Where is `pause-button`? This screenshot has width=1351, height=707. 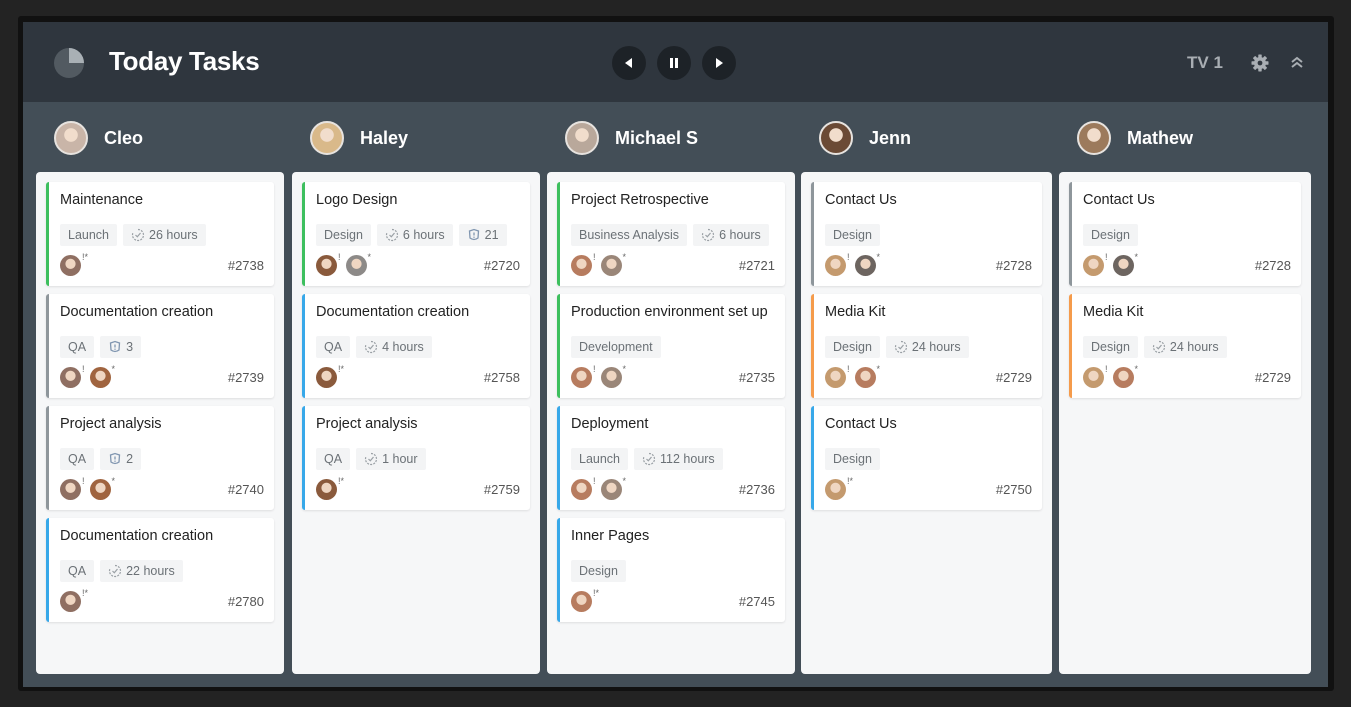
pause-button is located at coordinates (674, 63).